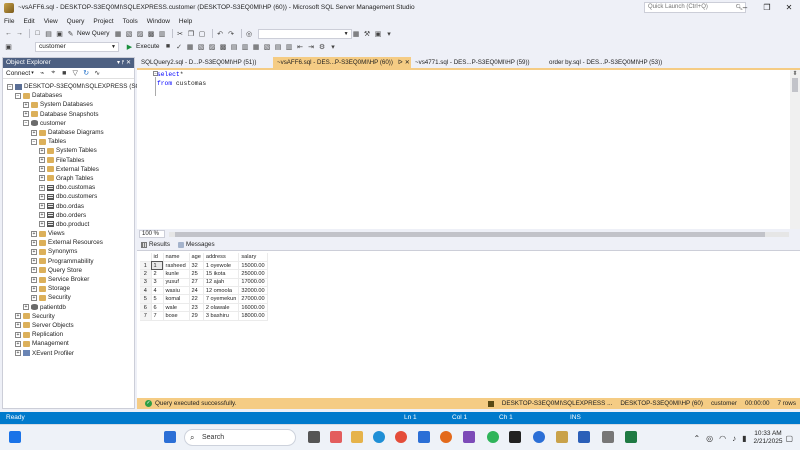 Image resolution: width=800 pixels, height=450 pixels. I want to click on scroll-thumb, so click(470, 234).